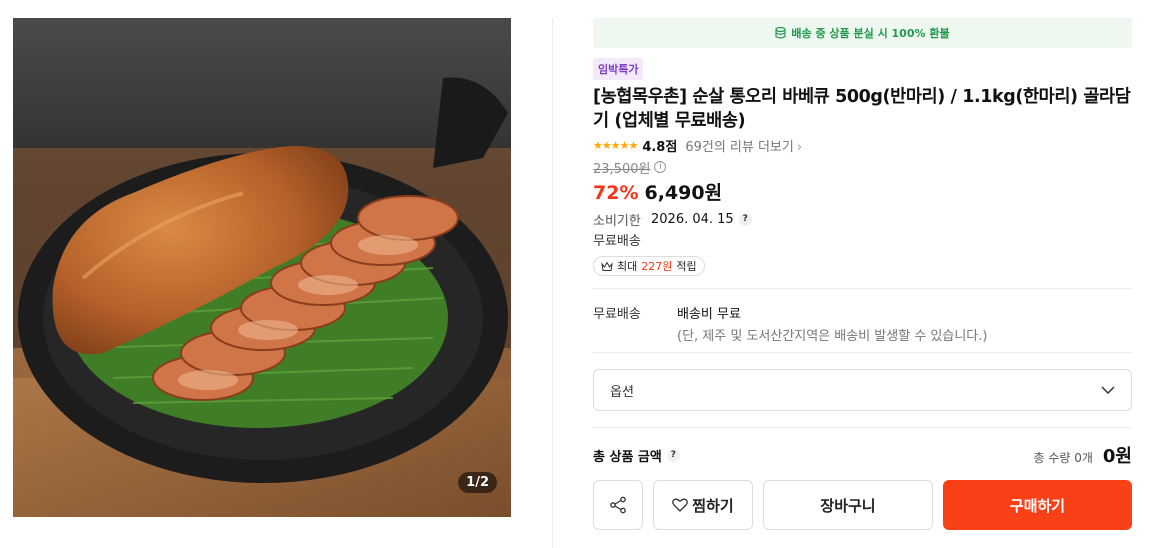  I want to click on total-summary: 총 수량 0개 0원, so click(1082, 455).